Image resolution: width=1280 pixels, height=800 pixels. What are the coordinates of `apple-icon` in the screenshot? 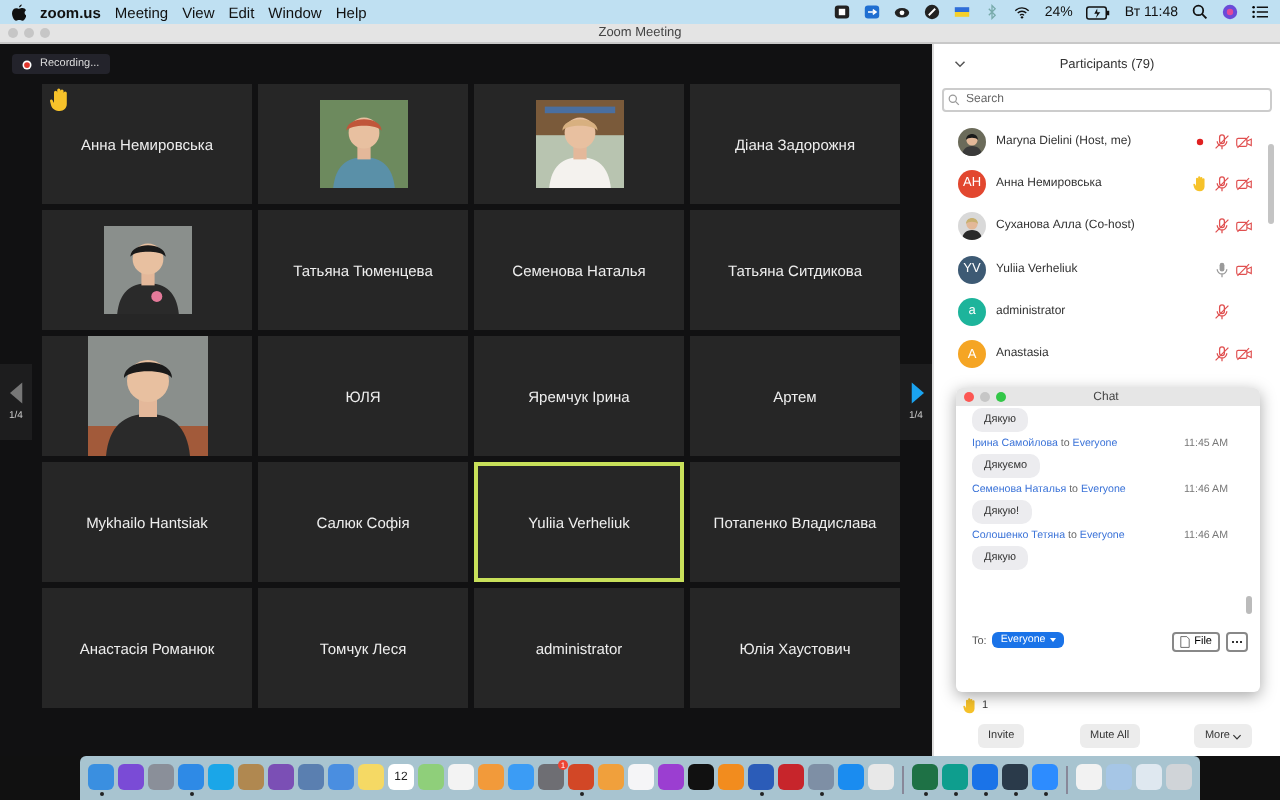 It's located at (19, 12).